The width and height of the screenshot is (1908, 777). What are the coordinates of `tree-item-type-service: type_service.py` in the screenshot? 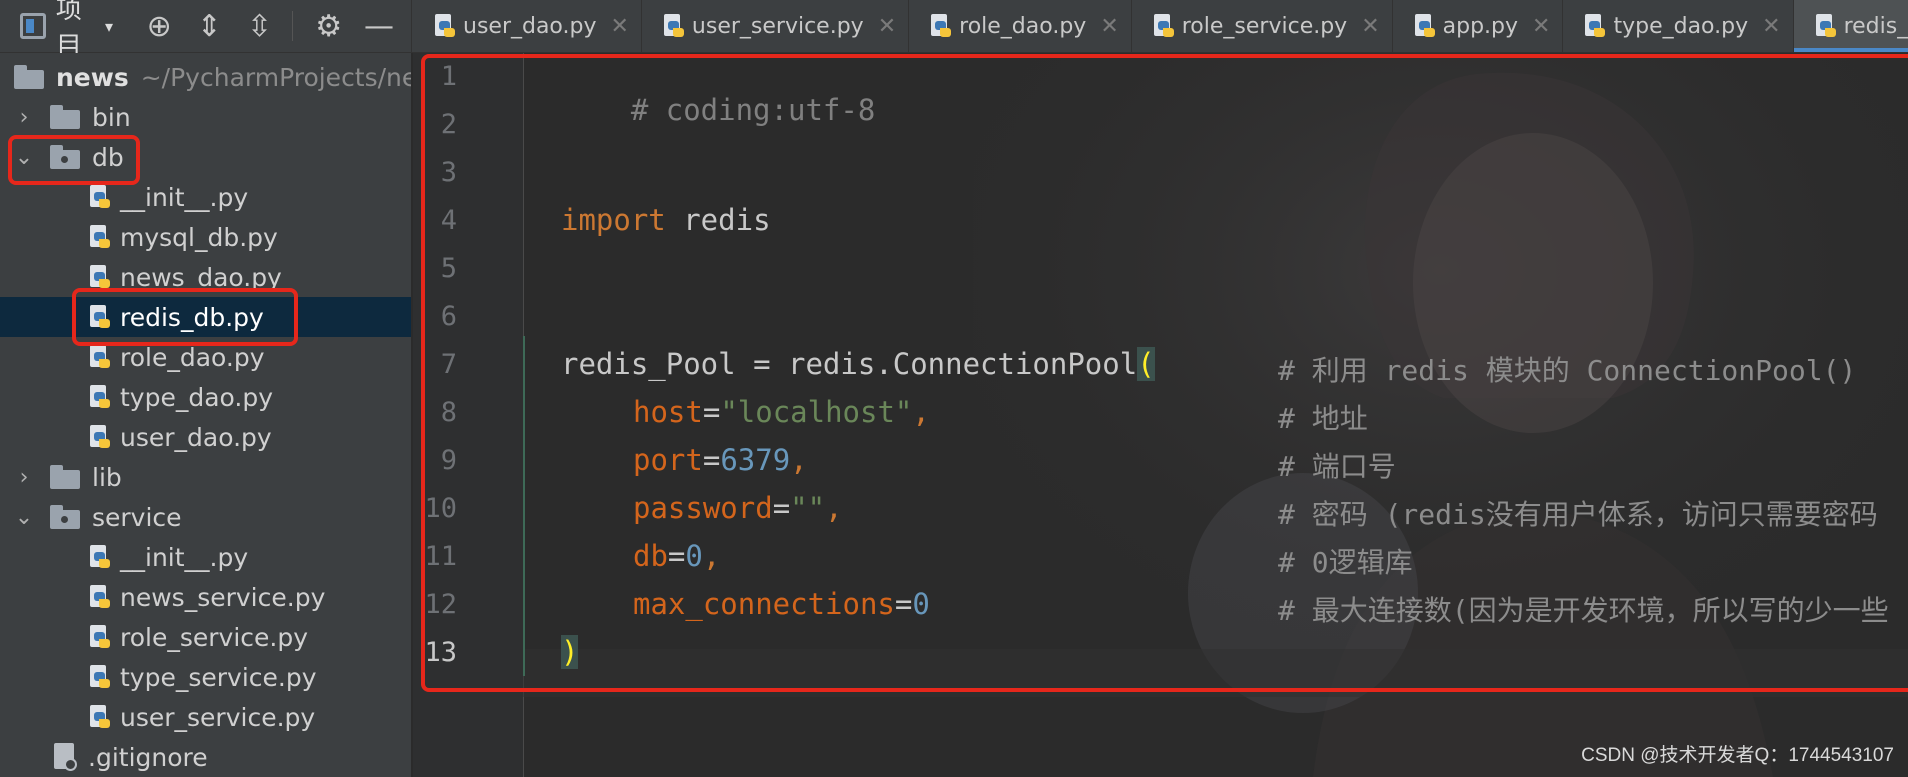 It's located at (205, 677).